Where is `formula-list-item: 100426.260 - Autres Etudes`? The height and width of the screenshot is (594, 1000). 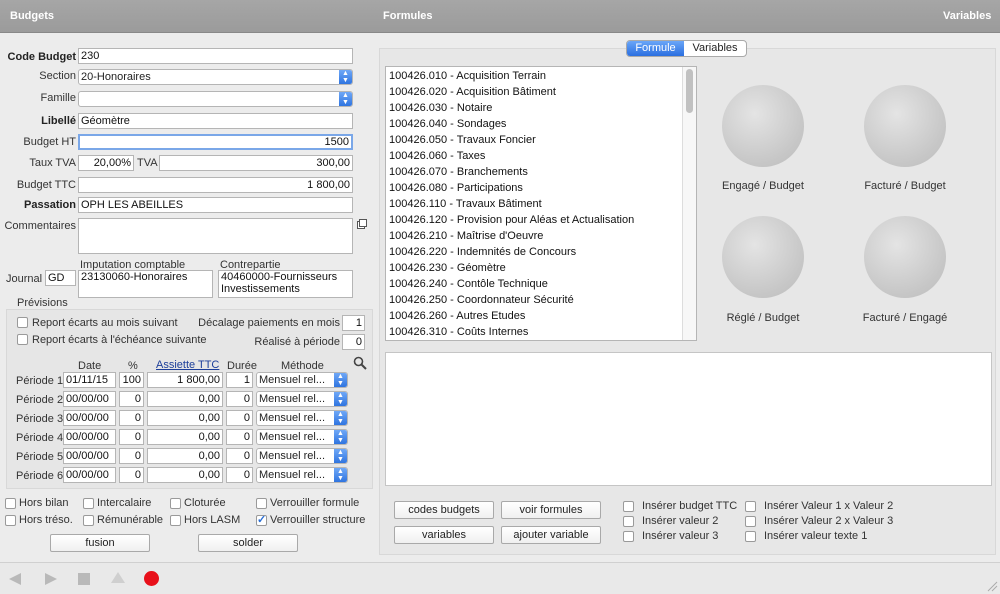
formula-list-item: 100426.260 - Autres Etudes is located at coordinates (541, 316).